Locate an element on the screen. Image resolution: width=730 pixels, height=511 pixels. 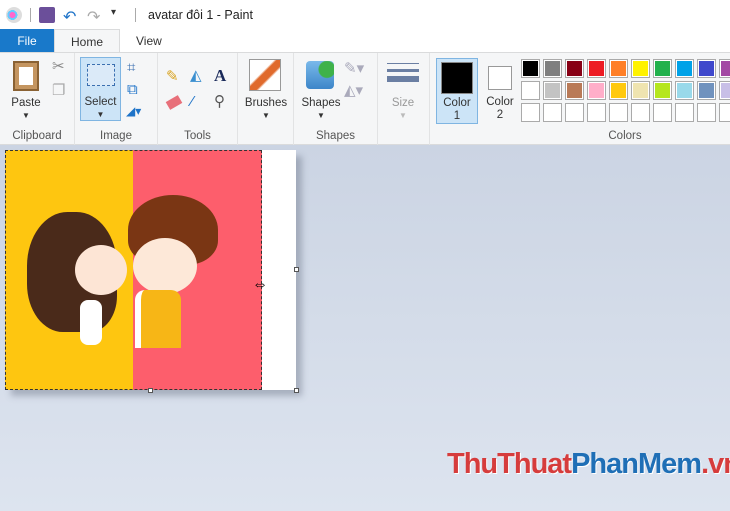
text-icon: A is located at coordinates (220, 75).